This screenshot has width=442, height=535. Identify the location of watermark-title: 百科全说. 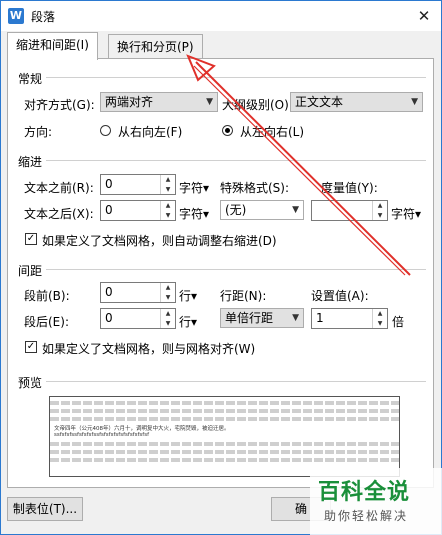
(364, 492).